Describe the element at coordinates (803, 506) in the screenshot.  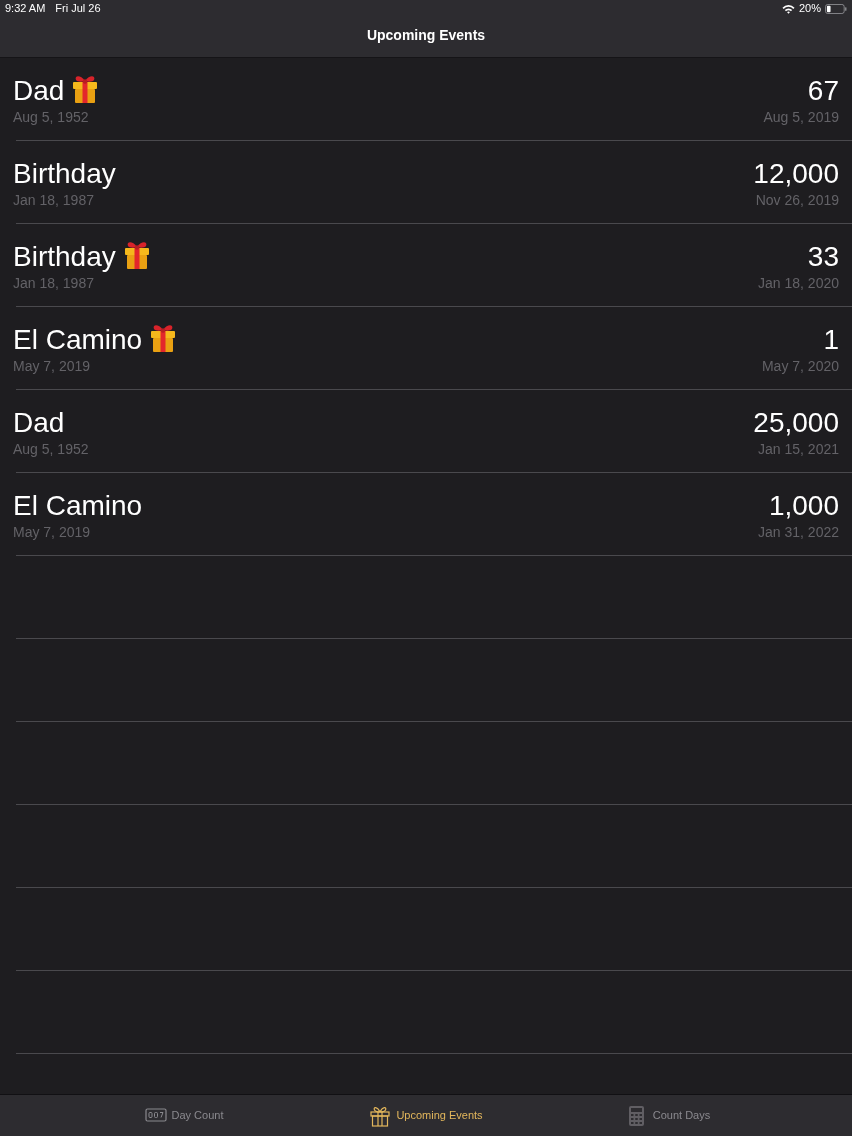
I see `day-count: 1,000` at that location.